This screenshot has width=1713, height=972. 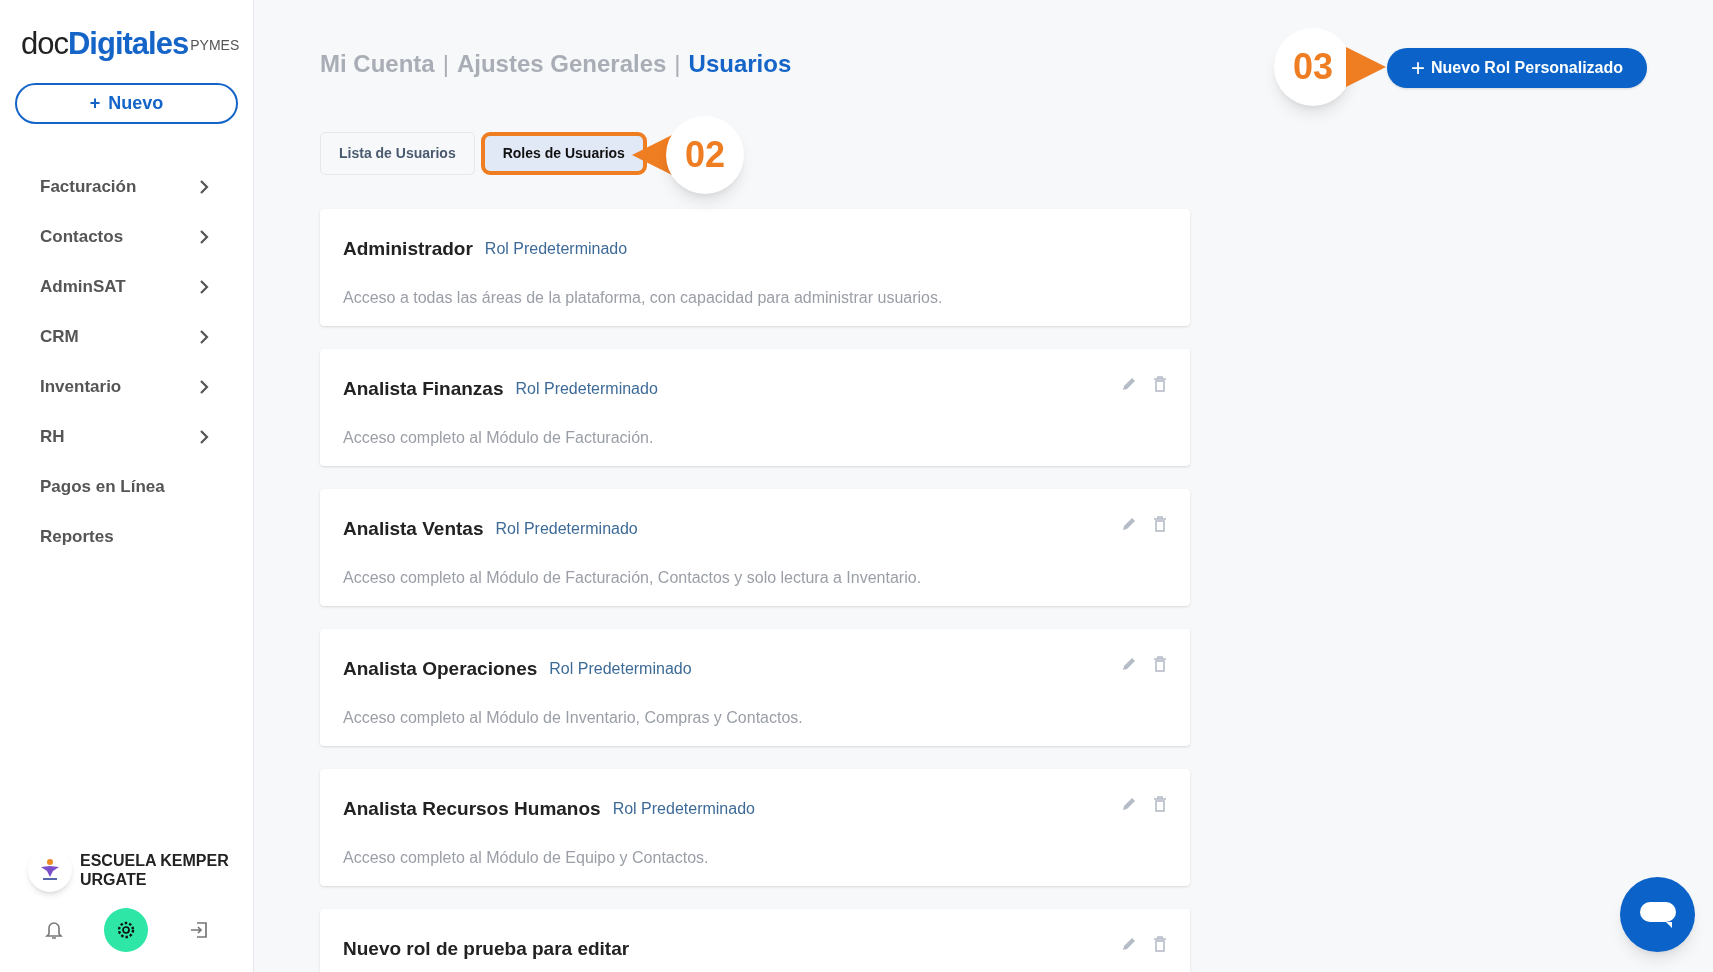 I want to click on role-name: Analista Finanzas, so click(x=423, y=389).